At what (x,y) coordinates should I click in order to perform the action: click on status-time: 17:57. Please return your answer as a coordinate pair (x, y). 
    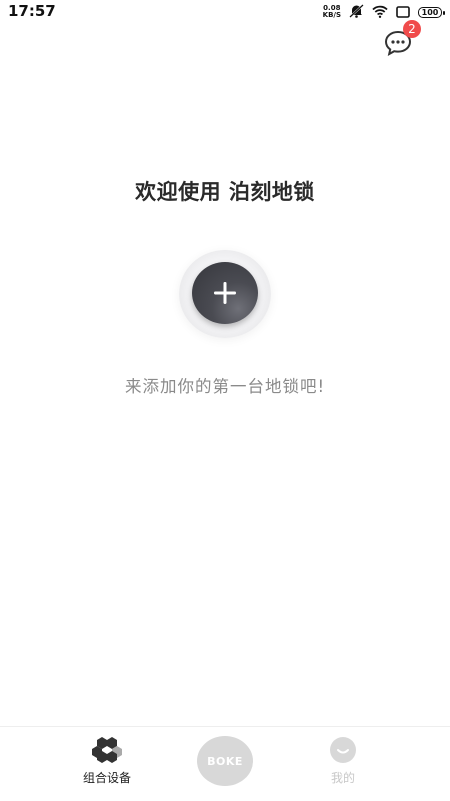
    Looking at the image, I should click on (32, 11).